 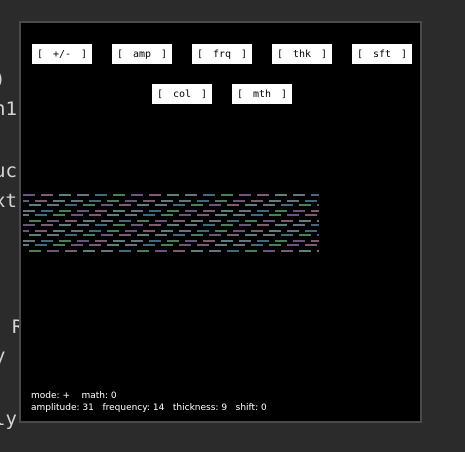 What do you see at coordinates (8, 419) in the screenshot?
I see `code-fragment: ly` at bounding box center [8, 419].